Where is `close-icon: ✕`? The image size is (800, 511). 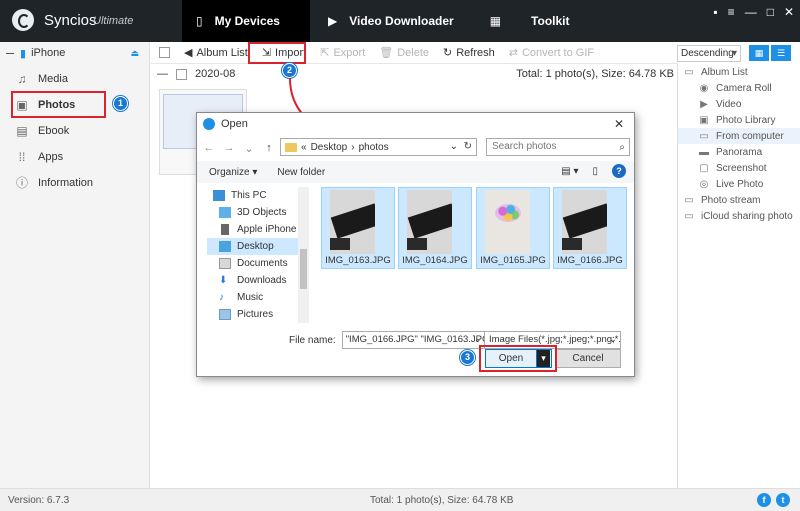
close-icon: ✕ is located at coordinates (789, 12).